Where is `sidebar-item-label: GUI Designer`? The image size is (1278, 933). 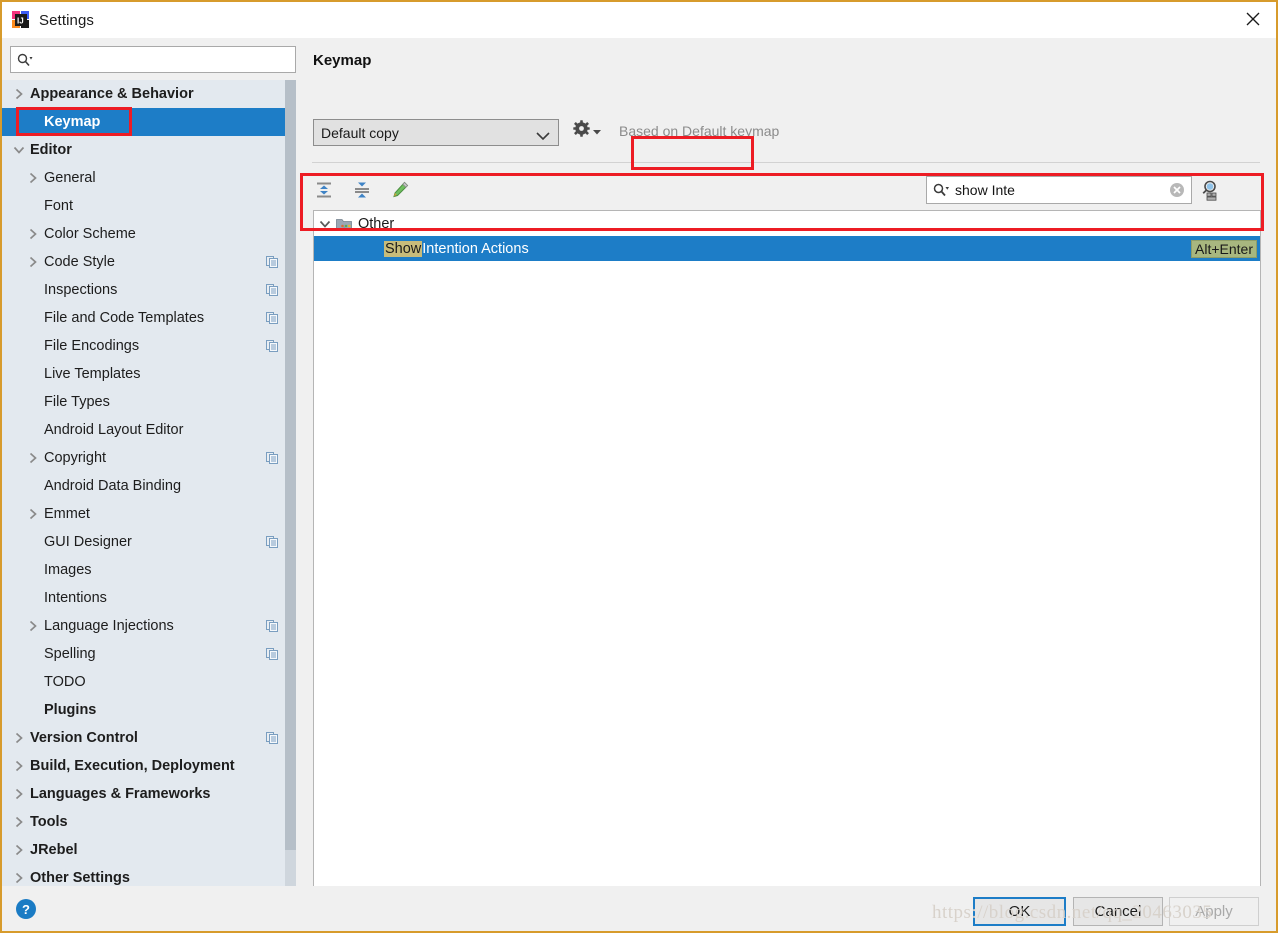 sidebar-item-label: GUI Designer is located at coordinates (88, 542).